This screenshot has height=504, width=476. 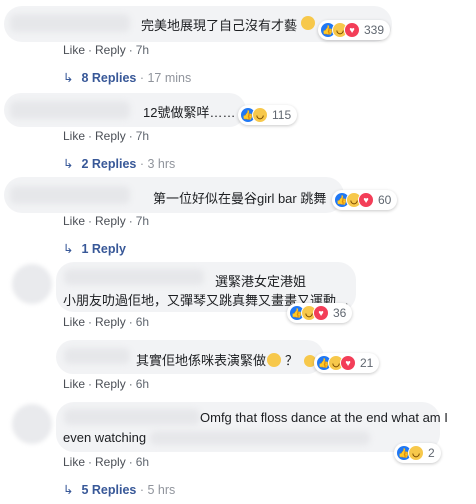 I want to click on laugh-emoji-icon, so click(x=308, y=23).